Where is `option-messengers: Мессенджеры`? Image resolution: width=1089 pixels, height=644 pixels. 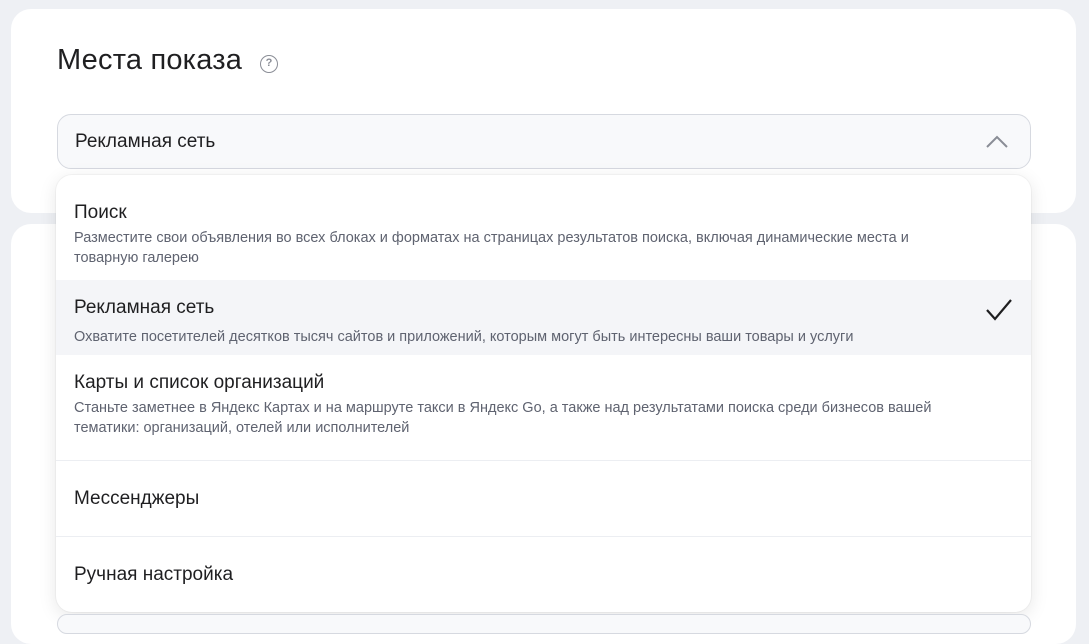
option-messengers: Мессенджеры is located at coordinates (543, 498).